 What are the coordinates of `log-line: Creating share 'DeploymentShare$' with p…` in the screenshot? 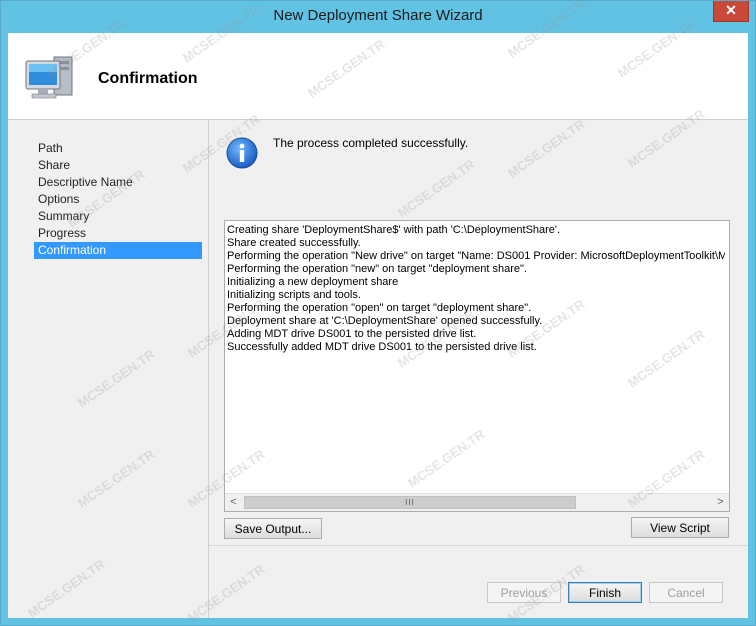 It's located at (394, 230).